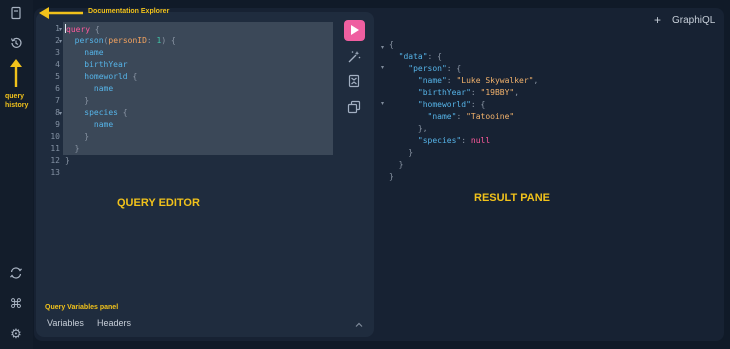 The image size is (730, 349). Describe the element at coordinates (16, 174) in the screenshot. I see `sidebar: ⌘ ⚙` at that location.